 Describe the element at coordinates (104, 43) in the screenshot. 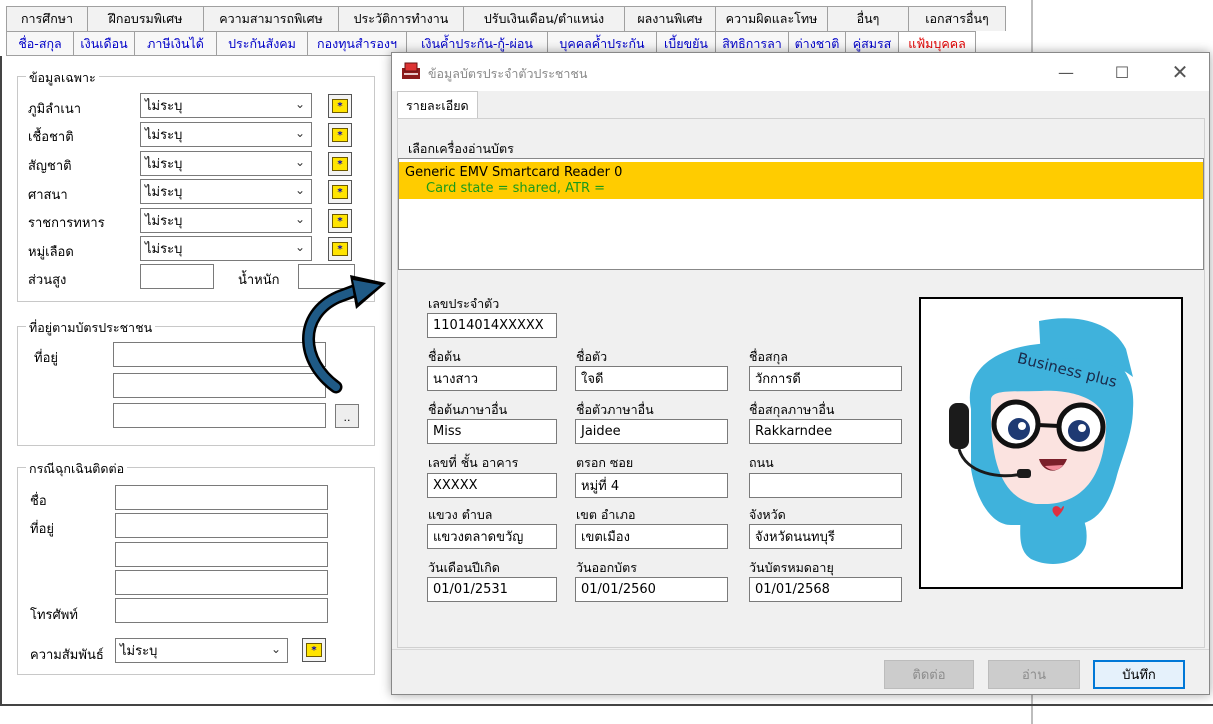

I see `tab-salary: เงินเดือน` at that location.